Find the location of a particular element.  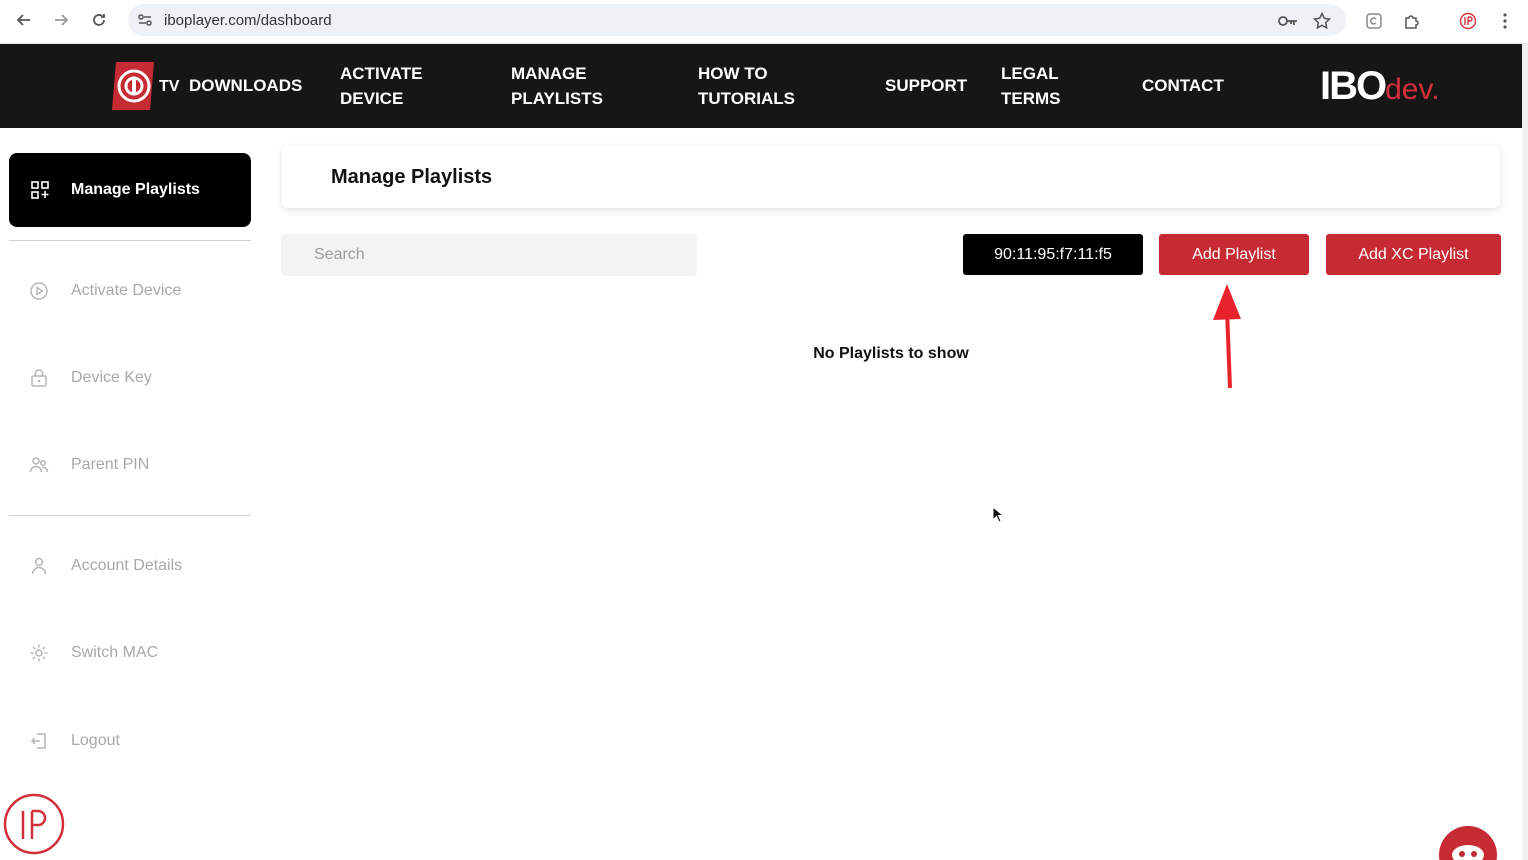

logo-tv-text: TV is located at coordinates (169, 86).